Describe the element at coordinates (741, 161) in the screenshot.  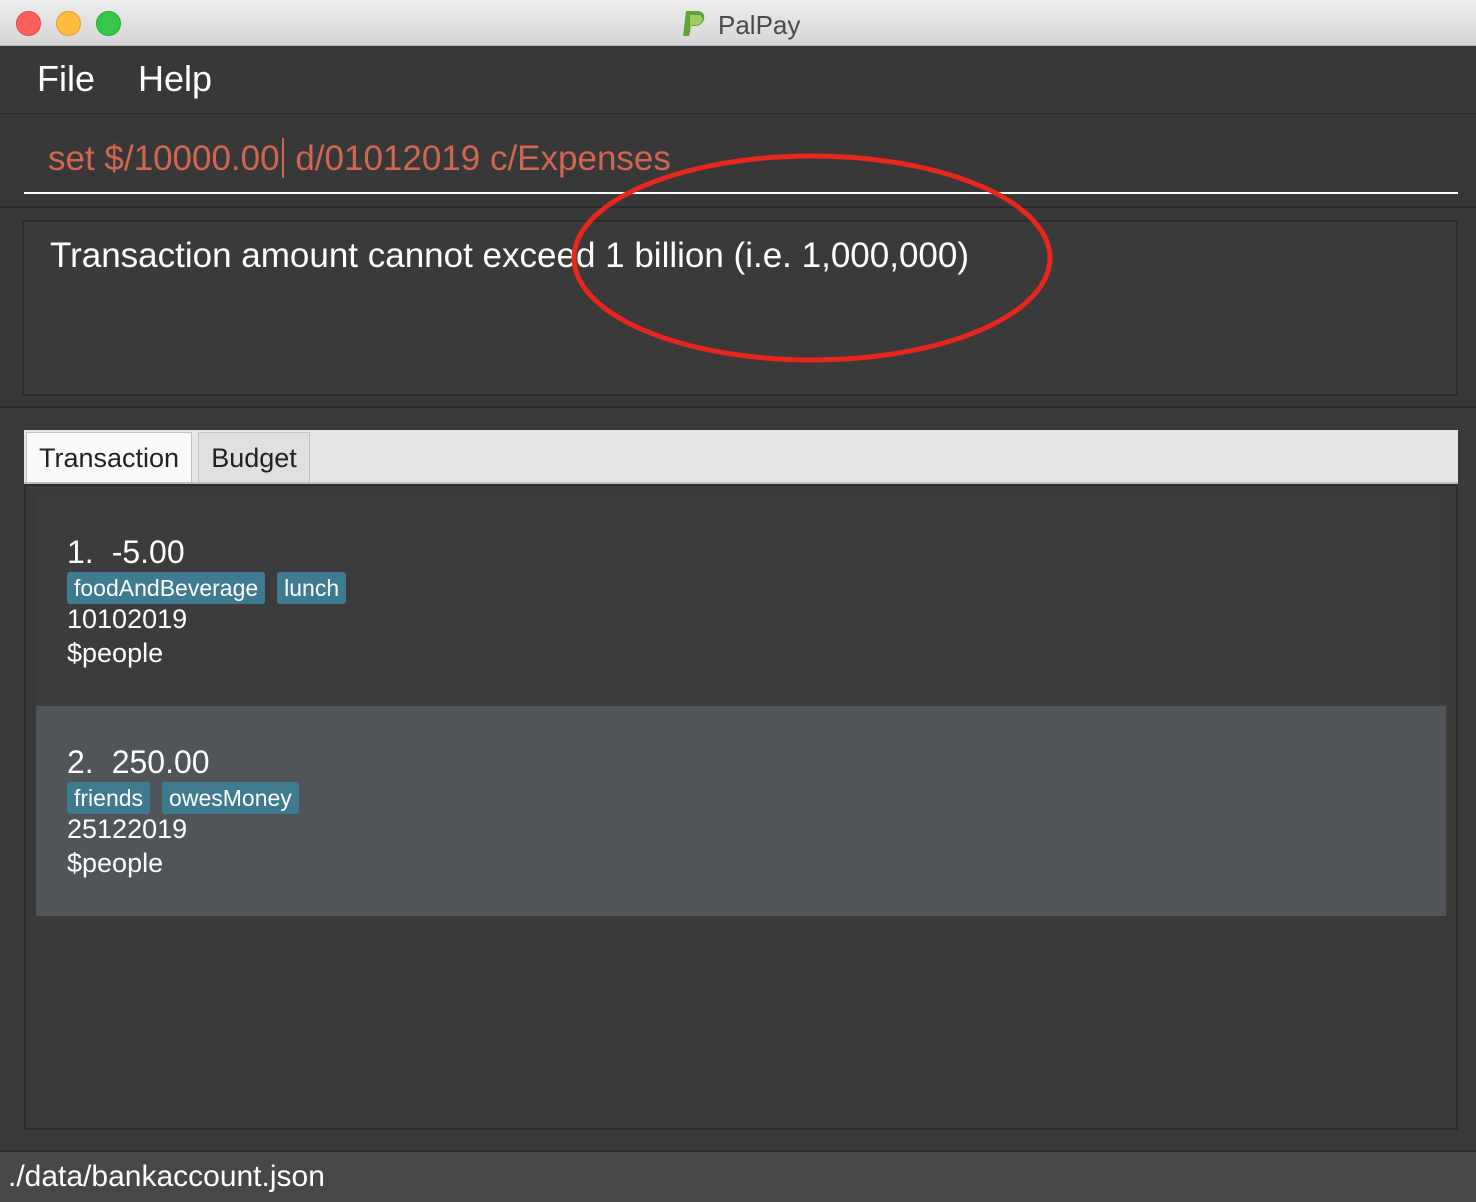
I see `command-input: set $/10000.00 d/01012019 c/Expenses` at that location.